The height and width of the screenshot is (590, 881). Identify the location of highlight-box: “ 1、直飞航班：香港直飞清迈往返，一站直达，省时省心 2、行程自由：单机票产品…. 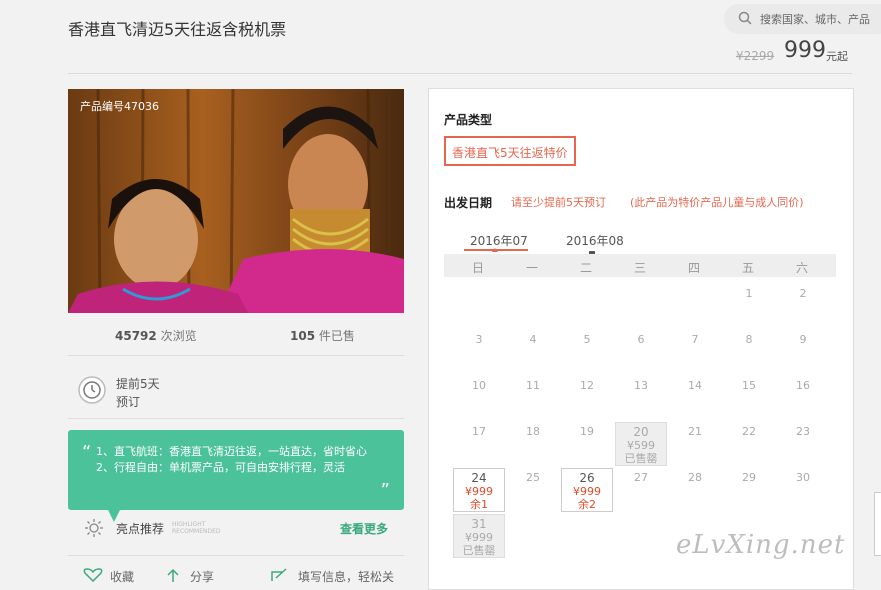
(236, 470).